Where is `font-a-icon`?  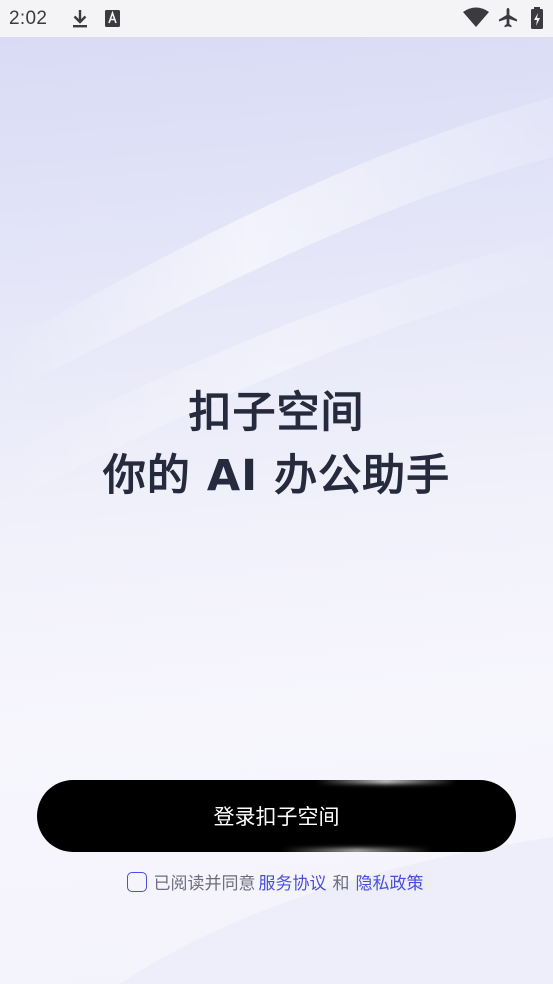 font-a-icon is located at coordinates (113, 21).